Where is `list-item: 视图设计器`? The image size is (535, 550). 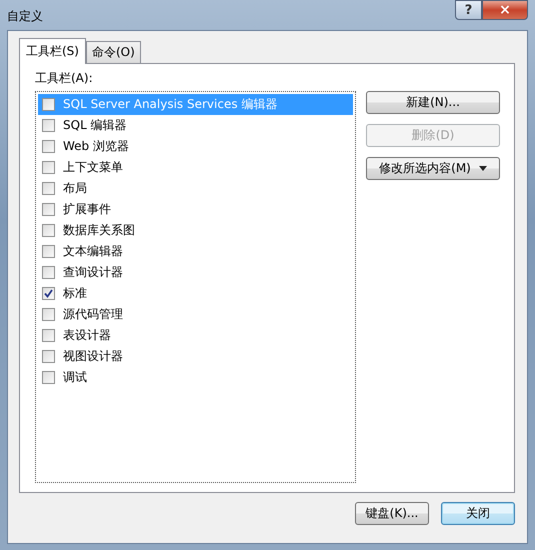
list-item: 视图设计器 is located at coordinates (195, 356).